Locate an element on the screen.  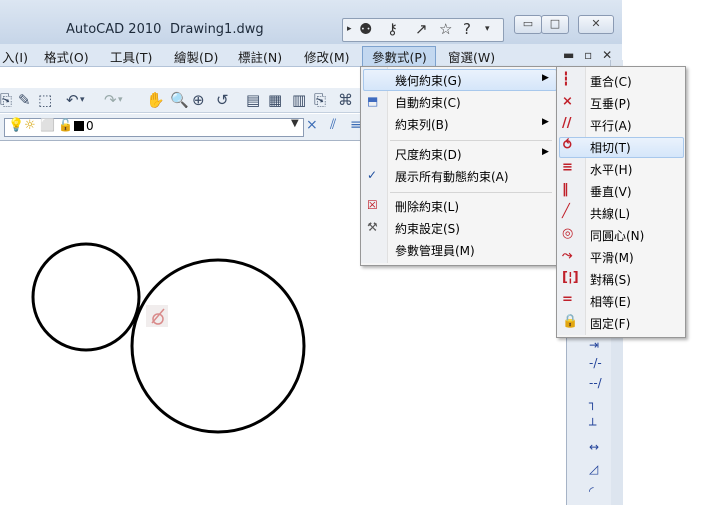
markup-icon: ⌘ is located at coordinates (345, 100).